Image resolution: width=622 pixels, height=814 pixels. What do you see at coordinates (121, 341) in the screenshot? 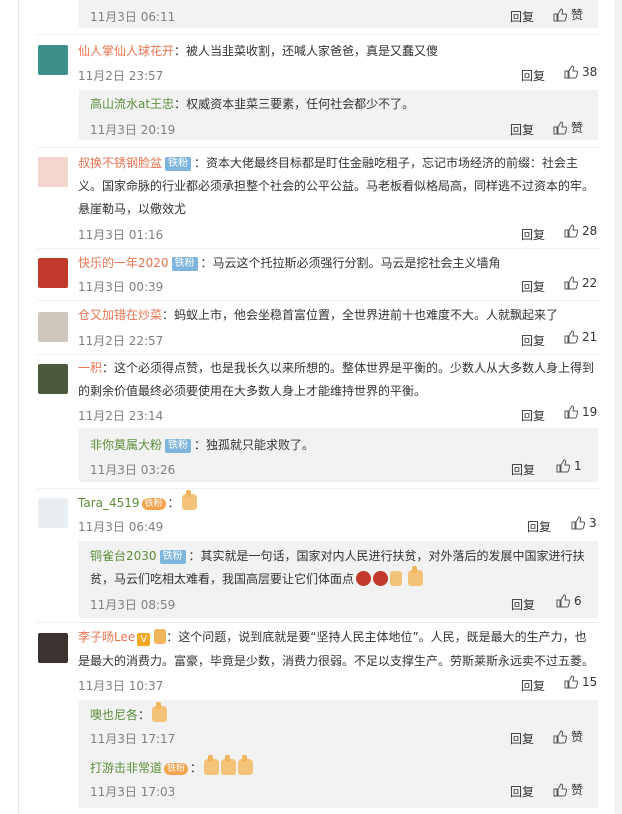
I see `comment-time: 11月2日 22:57` at bounding box center [121, 341].